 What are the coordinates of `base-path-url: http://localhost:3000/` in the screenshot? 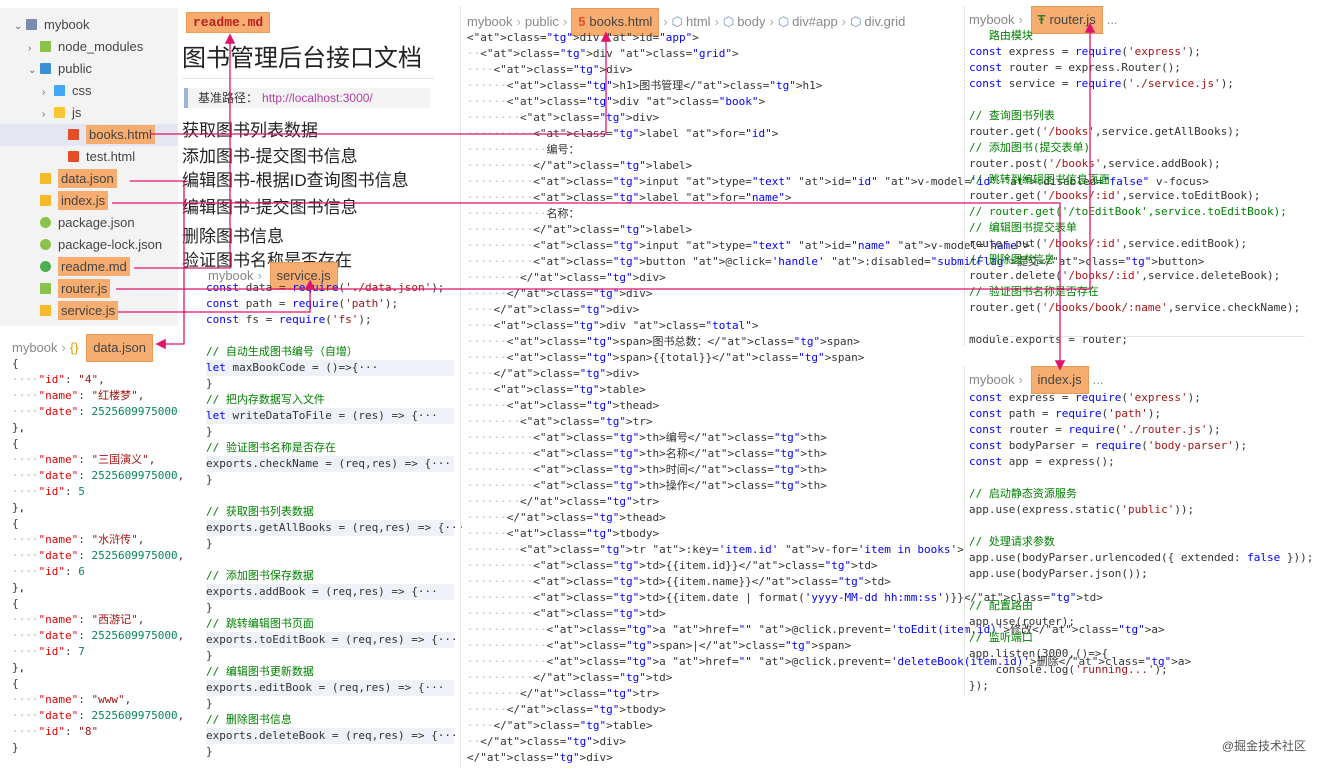 It's located at (317, 98).